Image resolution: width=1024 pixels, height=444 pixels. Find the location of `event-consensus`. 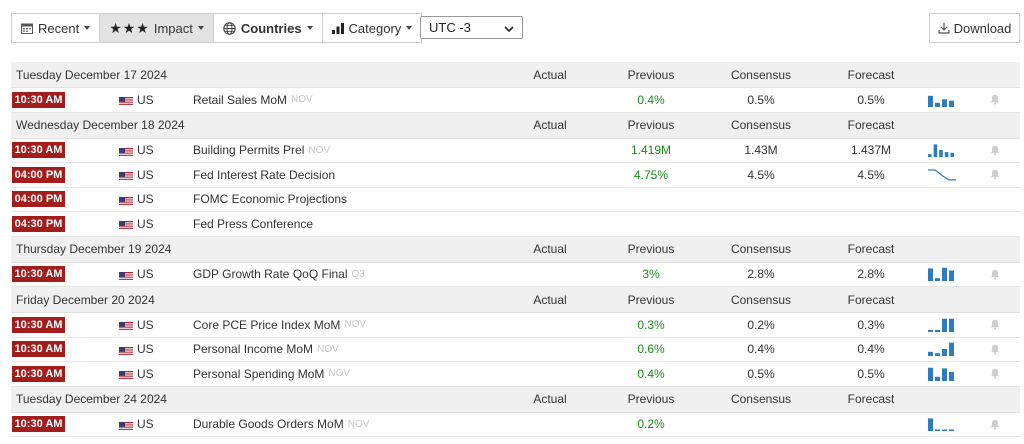

event-consensus is located at coordinates (761, 224).